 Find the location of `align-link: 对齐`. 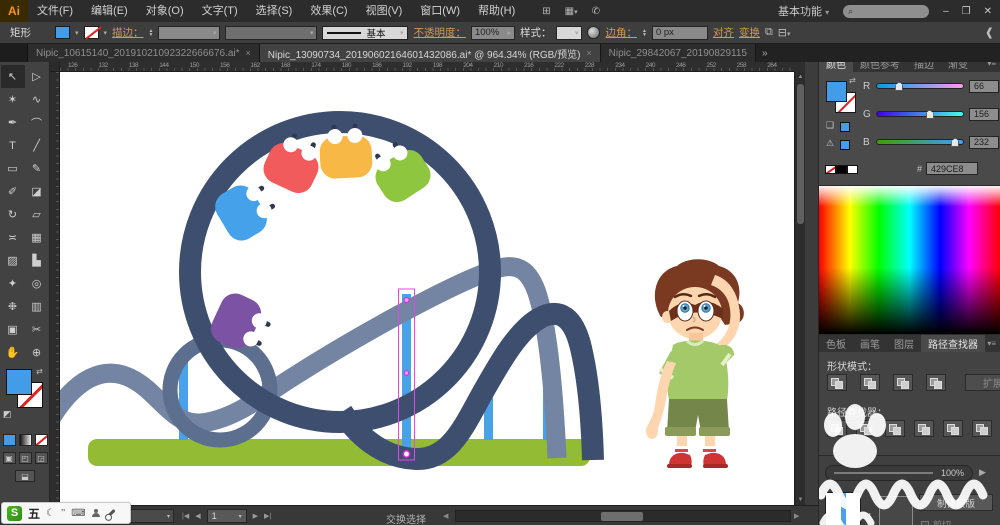

align-link: 对齐 is located at coordinates (723, 32).